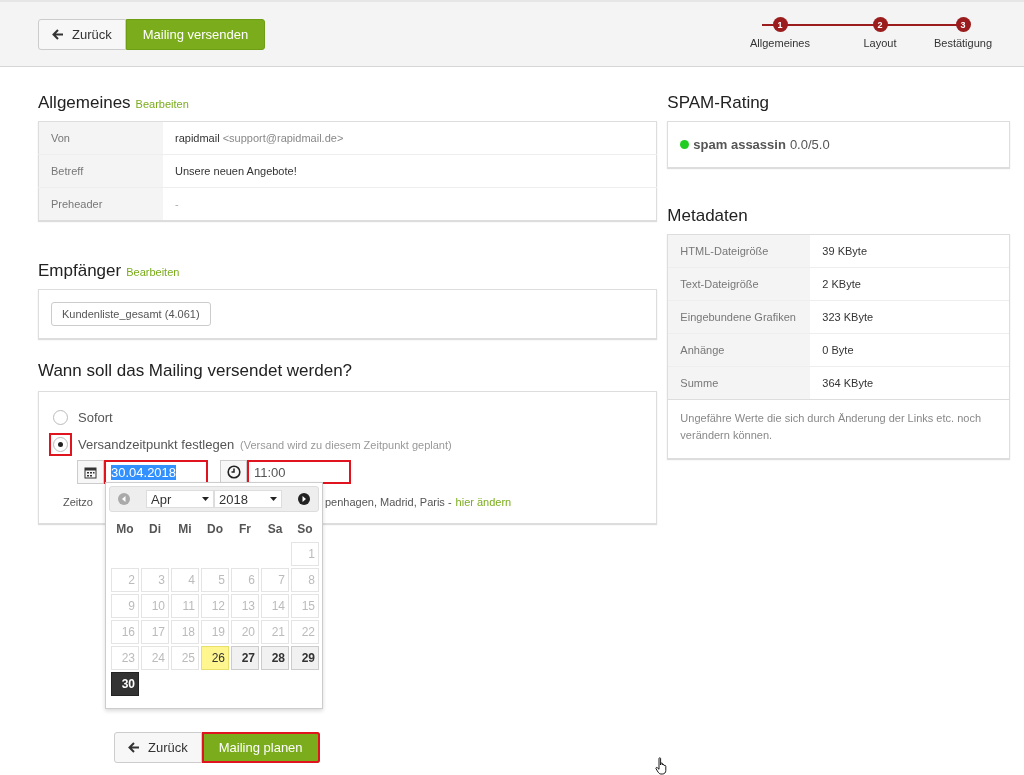 The image size is (1024, 775). I want to click on table-label: Anhänge, so click(739, 350).